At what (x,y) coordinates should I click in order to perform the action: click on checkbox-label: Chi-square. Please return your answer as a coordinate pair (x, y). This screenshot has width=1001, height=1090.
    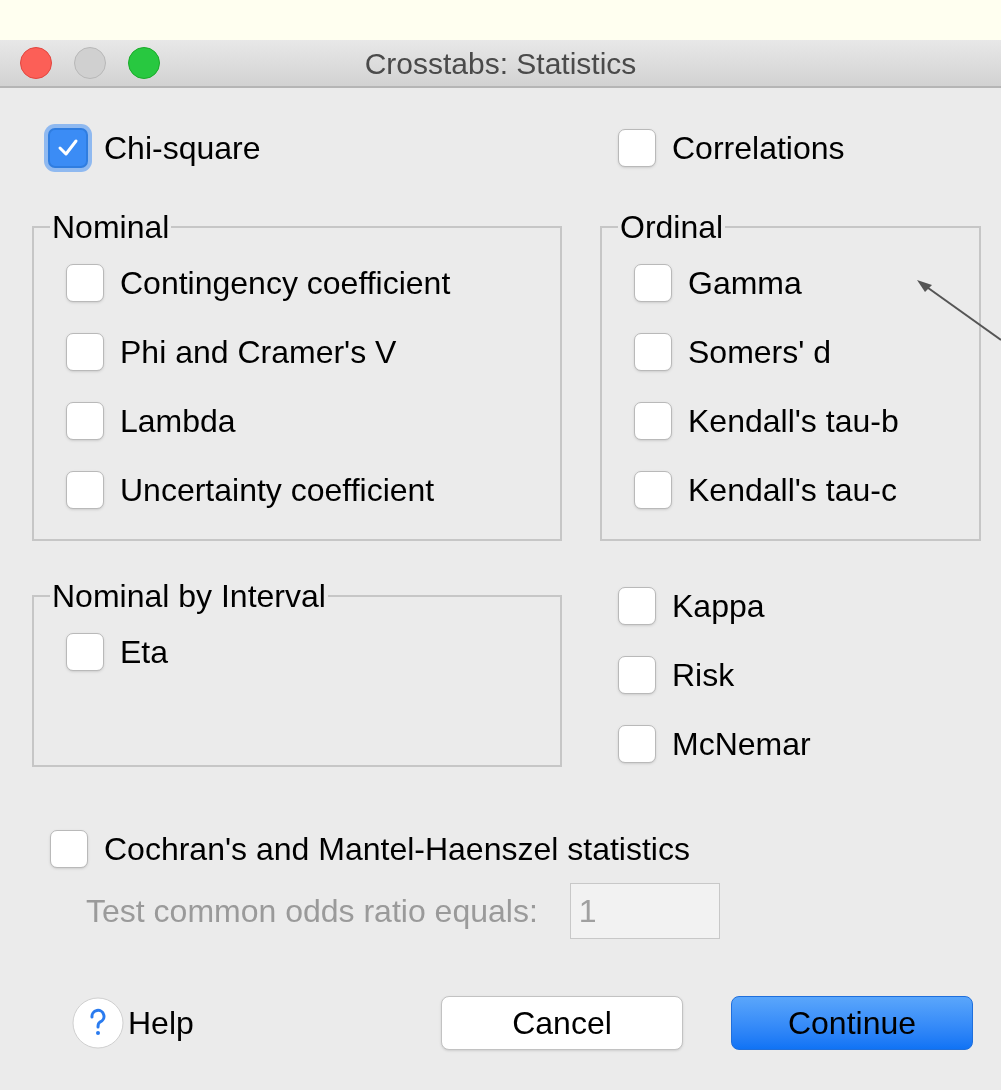
    Looking at the image, I should click on (182, 148).